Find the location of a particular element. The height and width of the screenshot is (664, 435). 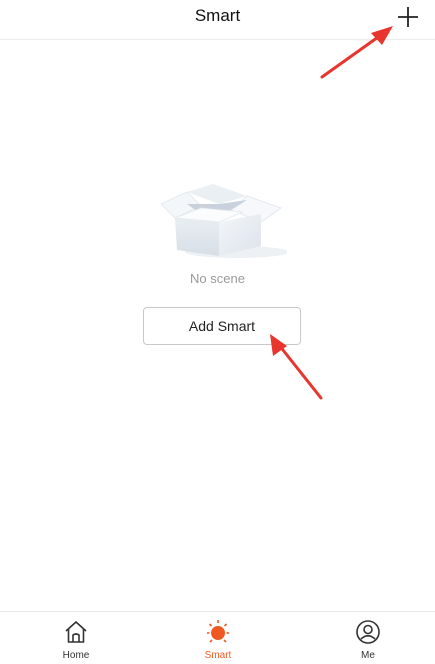

tab-home: Home is located at coordinates (76, 638).